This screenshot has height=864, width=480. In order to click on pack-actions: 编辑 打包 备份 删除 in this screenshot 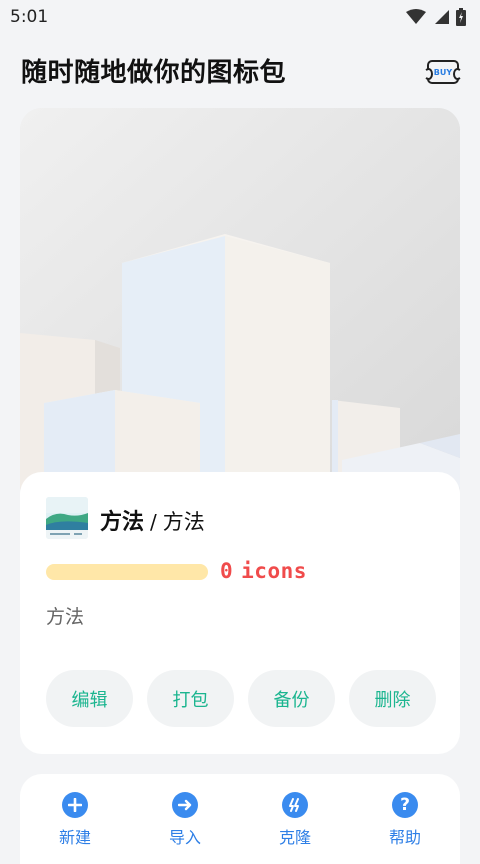, I will do `click(241, 698)`.